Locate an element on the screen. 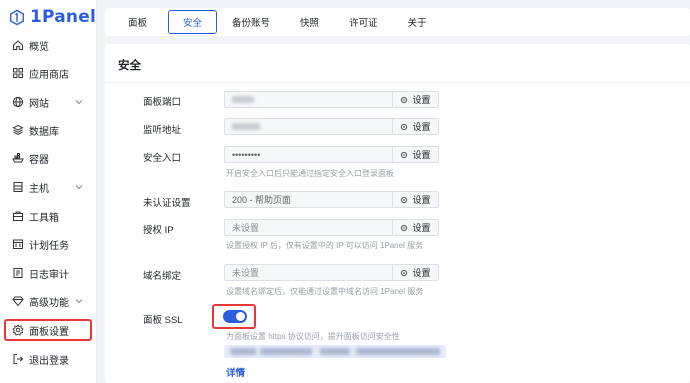 The image size is (690, 383). unauth-setting-label: 未认证设置 is located at coordinates (167, 203).